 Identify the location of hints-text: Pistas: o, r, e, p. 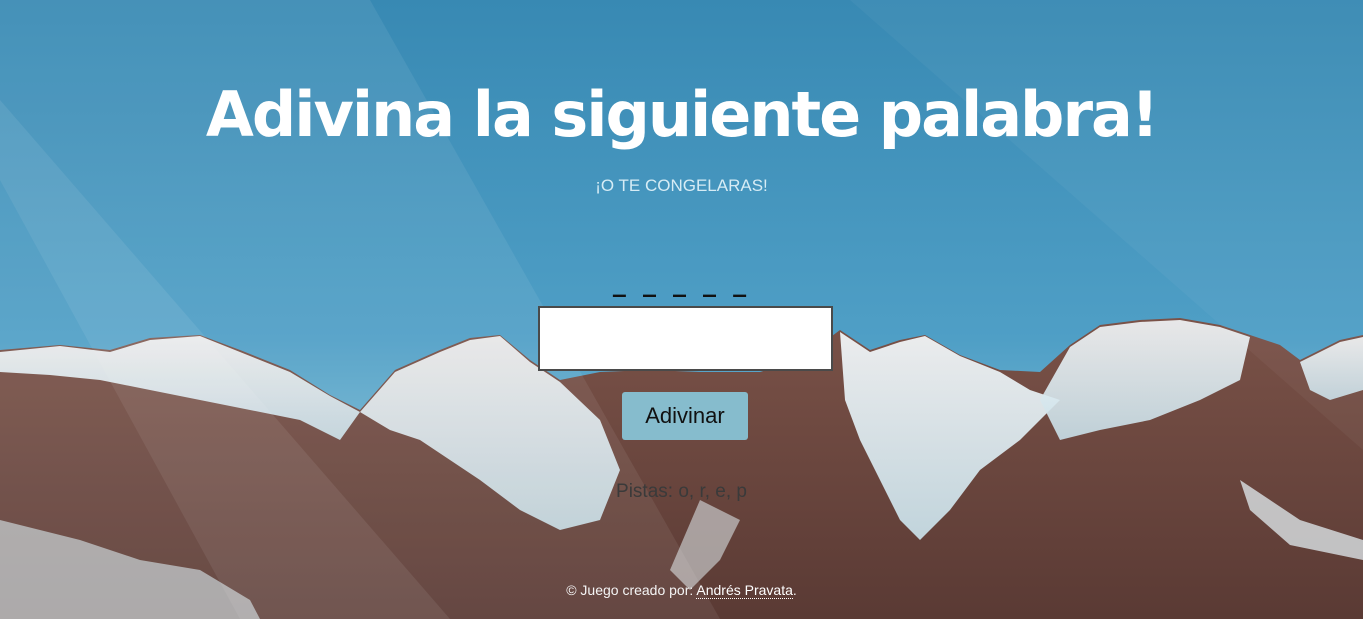
(681, 491).